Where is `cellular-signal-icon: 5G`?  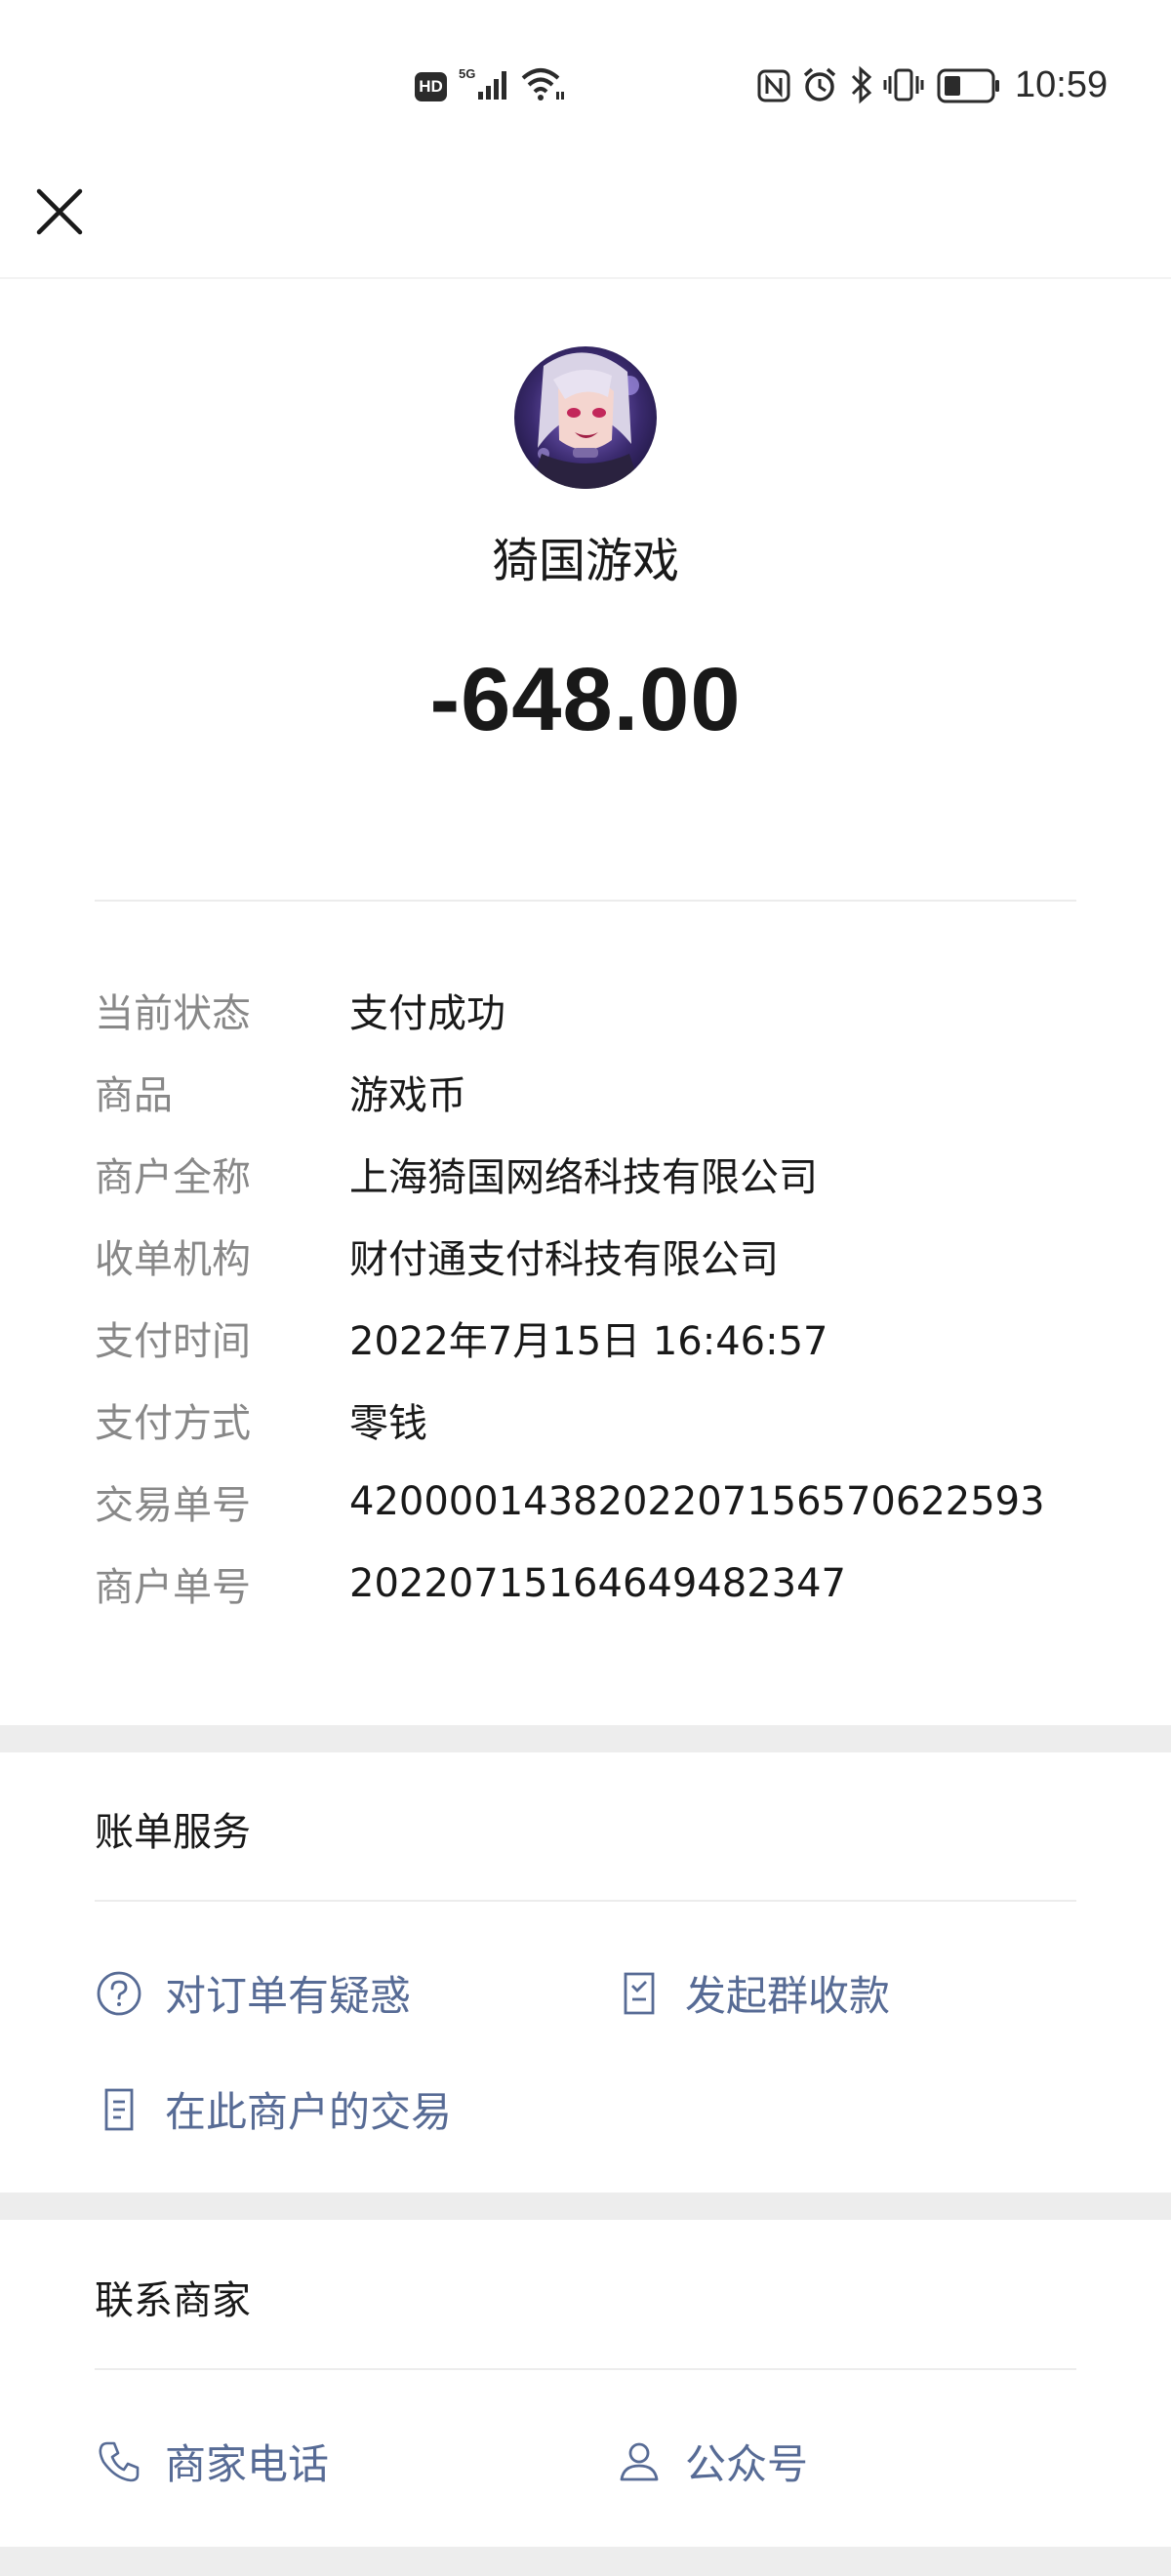
cellular-signal-icon: 5G is located at coordinates (486, 85).